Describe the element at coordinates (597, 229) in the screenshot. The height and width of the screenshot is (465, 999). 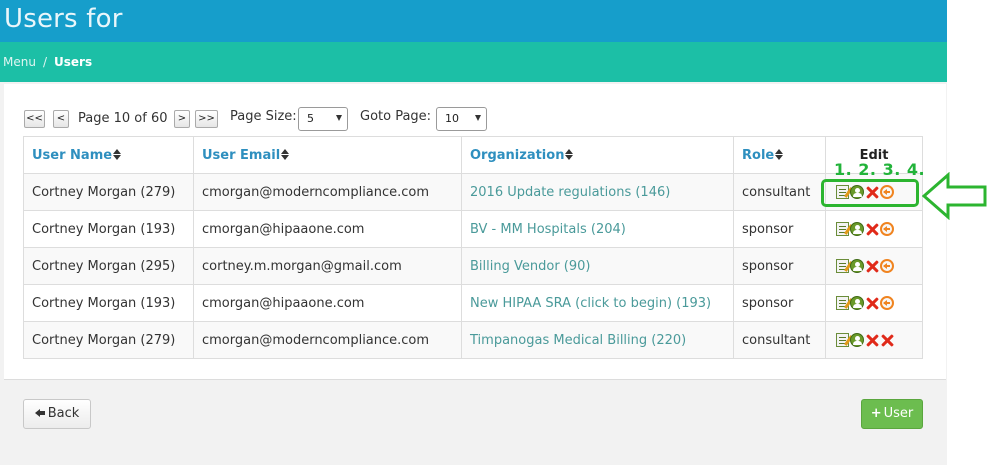
I see `organization-link: BV - MM Hospitals (204)` at that location.